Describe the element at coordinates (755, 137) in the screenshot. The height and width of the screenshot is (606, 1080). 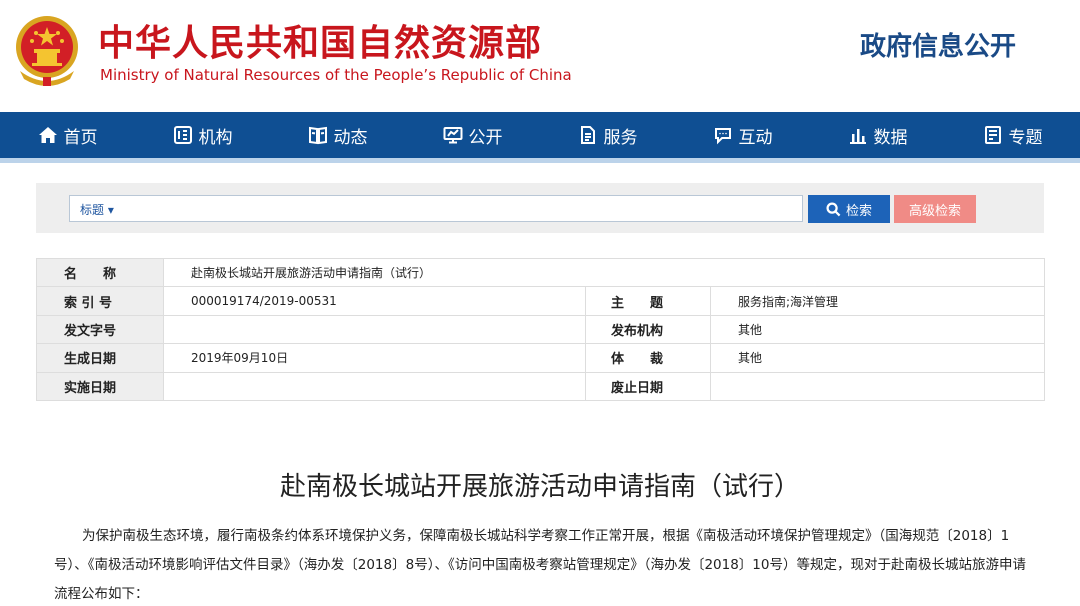
I see `nav-item-label: 互动` at that location.